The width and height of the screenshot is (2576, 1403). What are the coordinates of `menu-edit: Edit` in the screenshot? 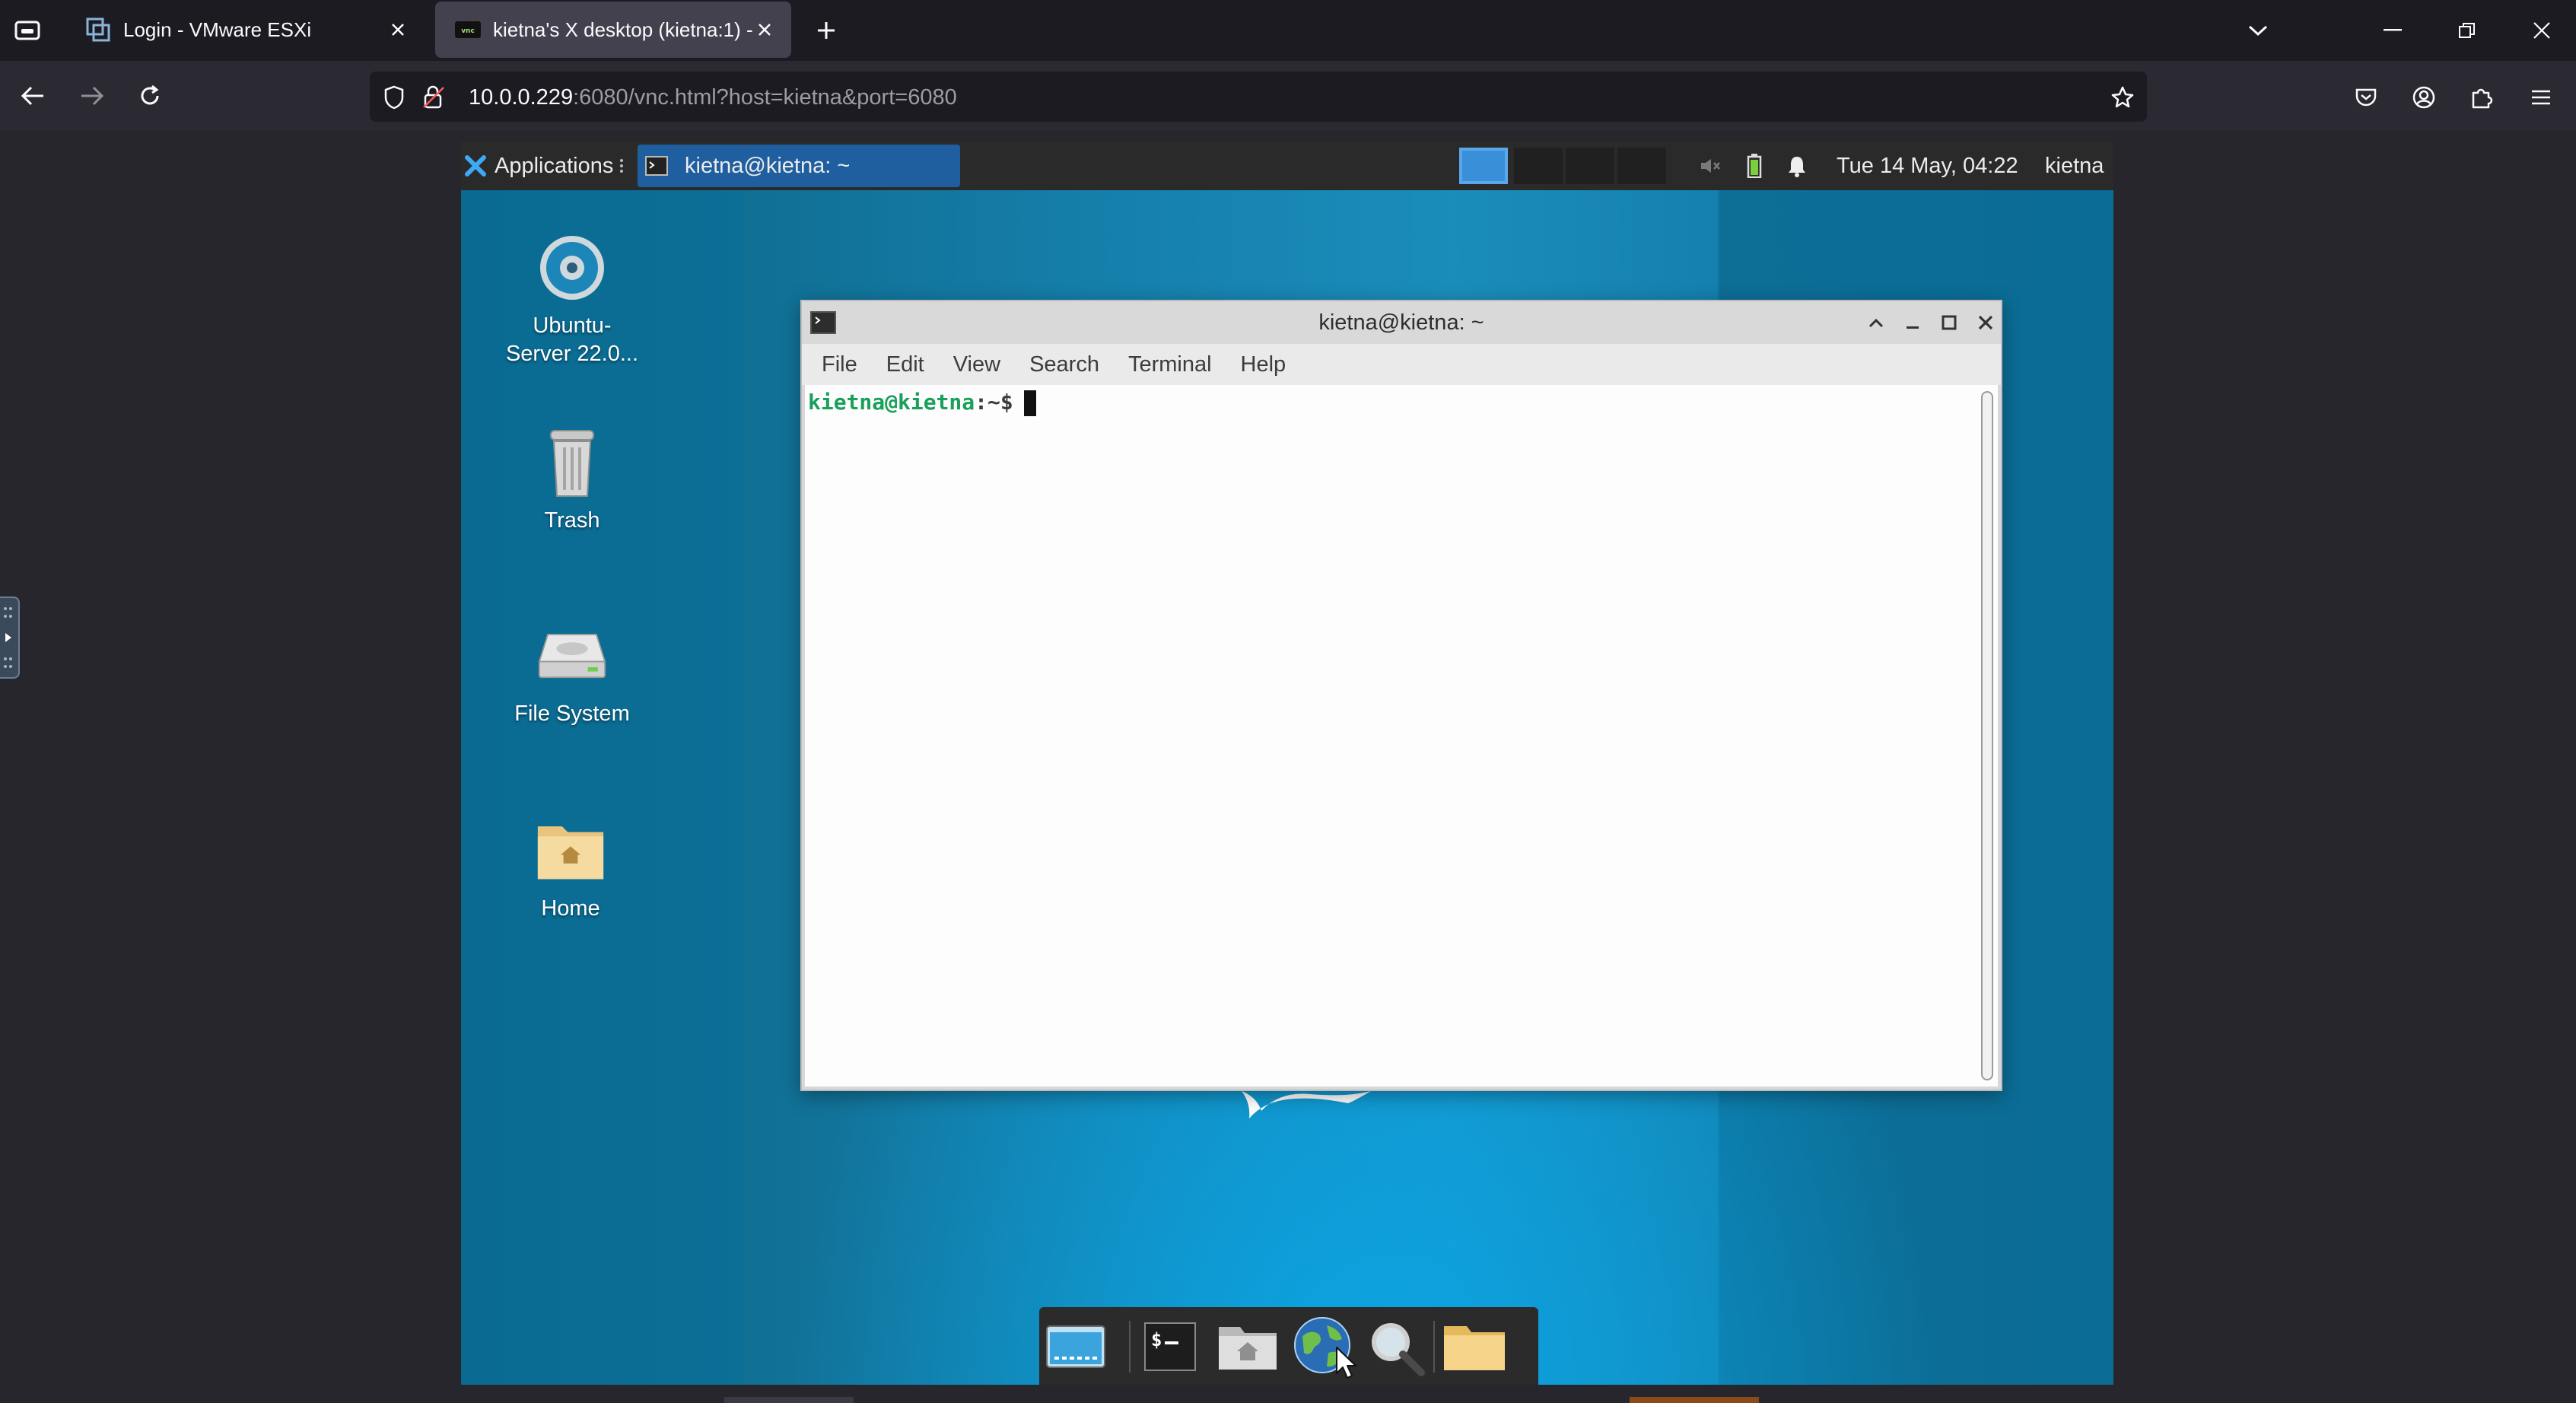 It's located at (905, 364).